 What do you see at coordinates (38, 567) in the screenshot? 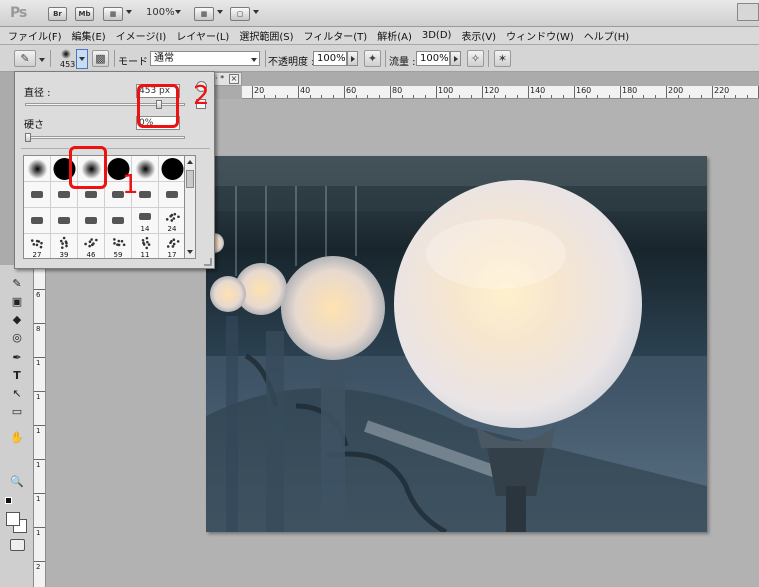
I see `ruler-label: 2` at bounding box center [38, 567].